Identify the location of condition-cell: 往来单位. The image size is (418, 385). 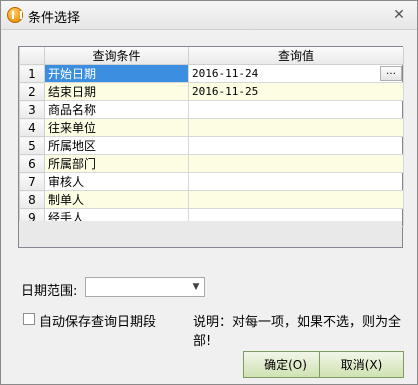
(116, 127).